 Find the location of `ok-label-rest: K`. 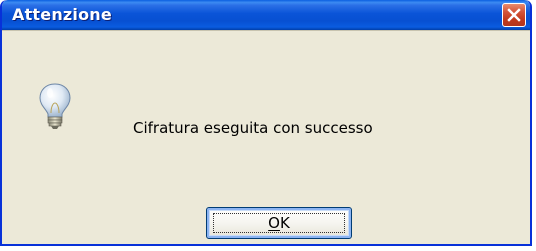

ok-label-rest: K is located at coordinates (284, 223).